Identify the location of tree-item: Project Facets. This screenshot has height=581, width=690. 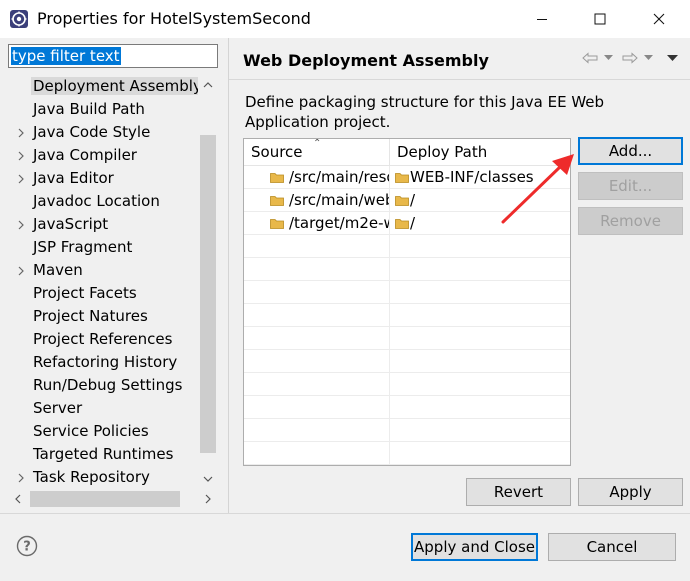
(103, 293).